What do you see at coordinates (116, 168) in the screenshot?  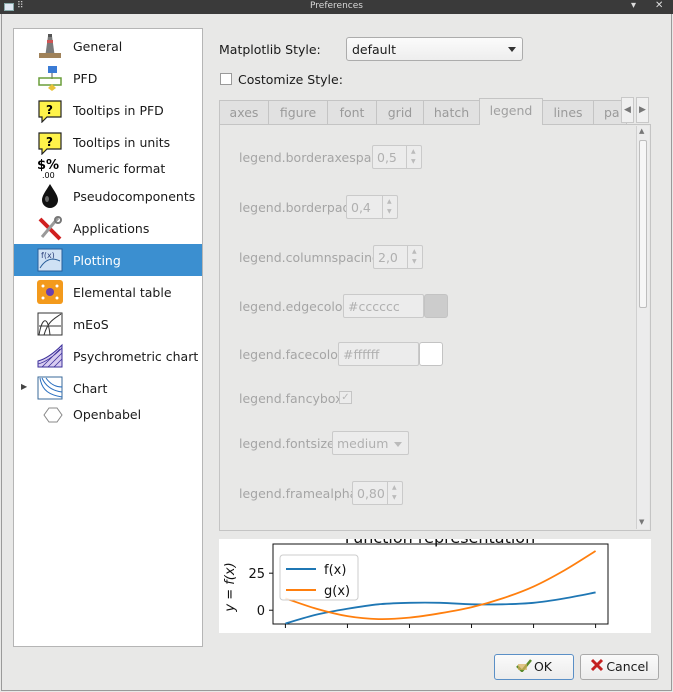 I see `sidebar-item-label: Numeric format` at bounding box center [116, 168].